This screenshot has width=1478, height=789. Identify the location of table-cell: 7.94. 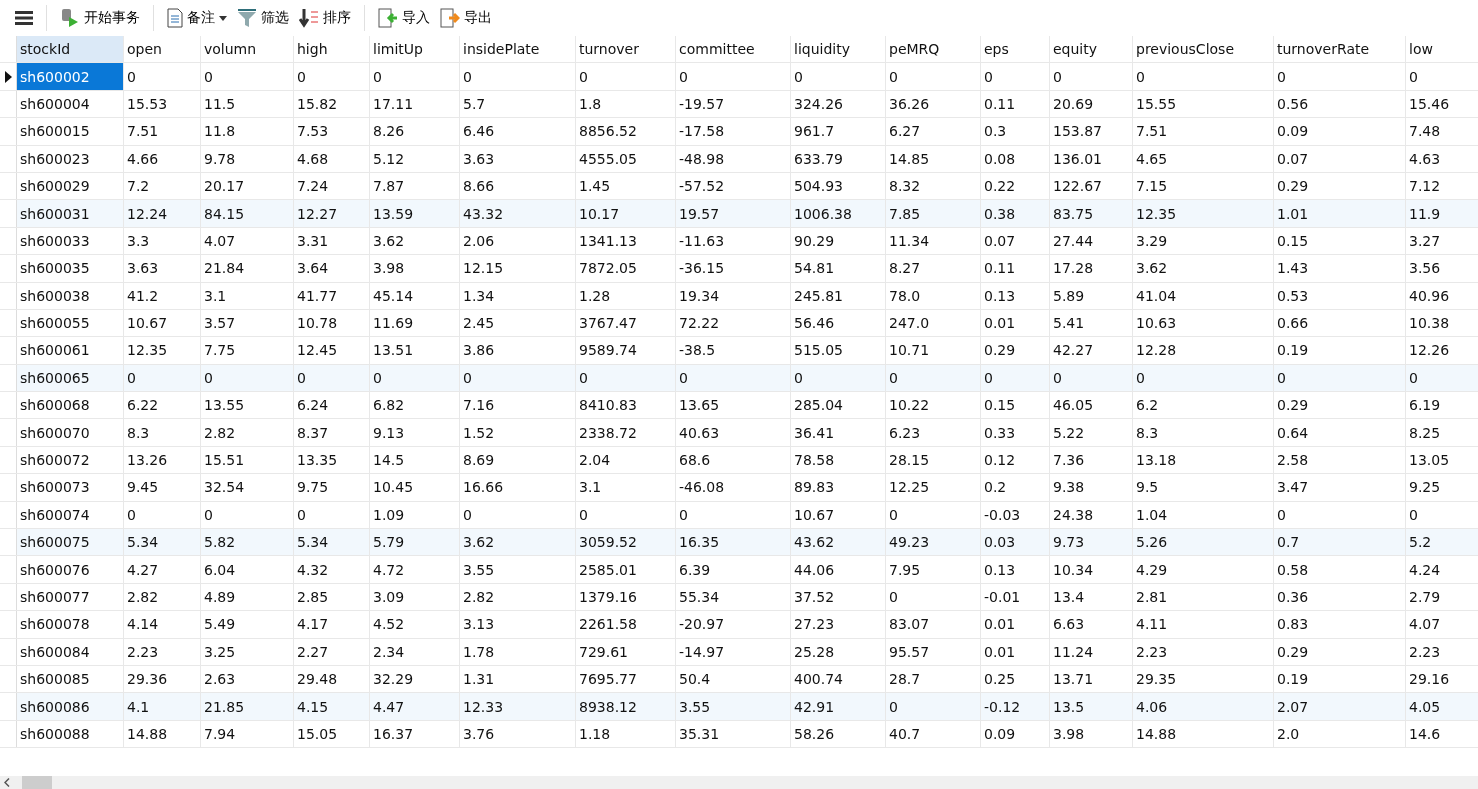
(247, 734).